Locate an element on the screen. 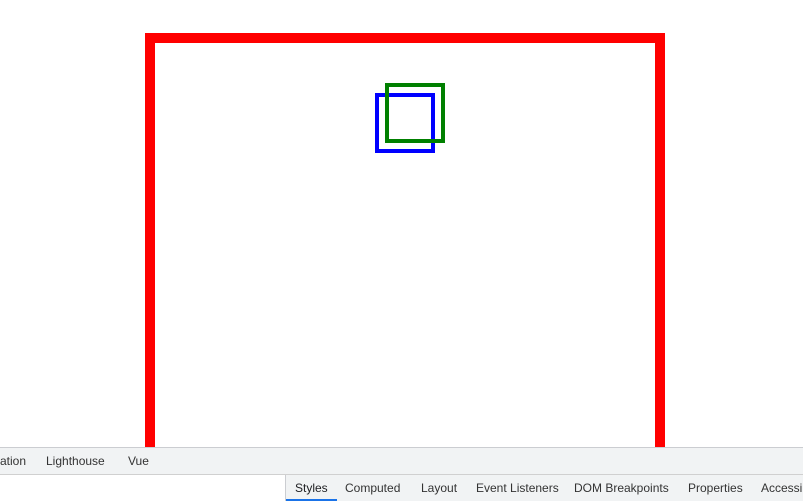  tab-vue: Vue is located at coordinates (138, 461).